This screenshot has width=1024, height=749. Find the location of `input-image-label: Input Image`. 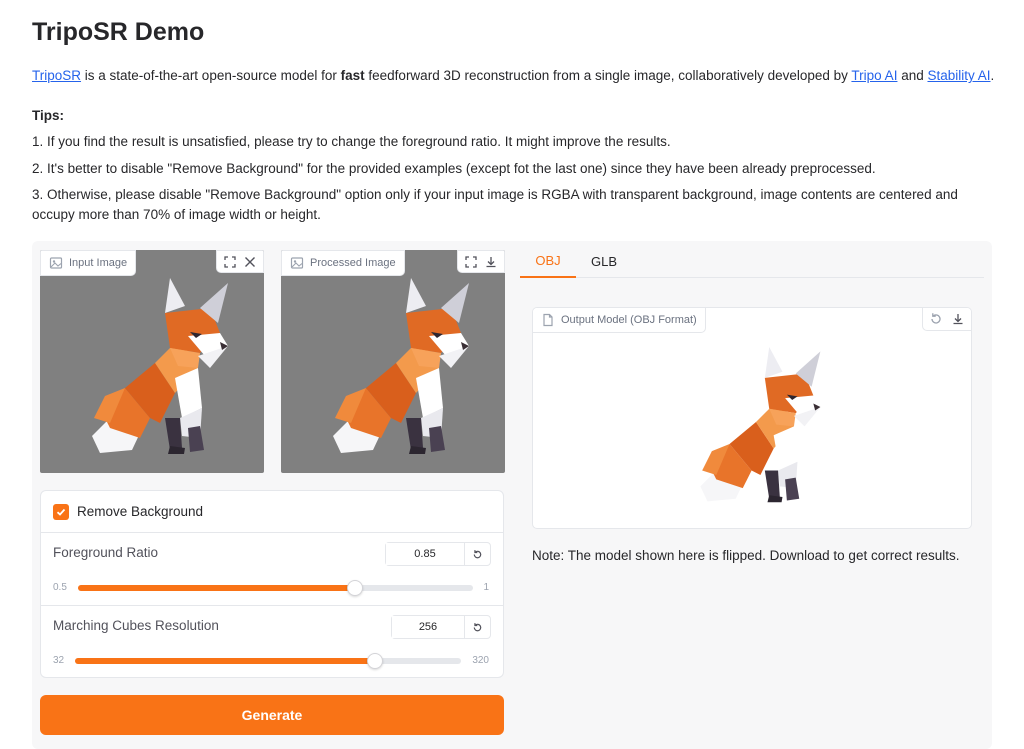

input-image-label: Input Image is located at coordinates (88, 263).